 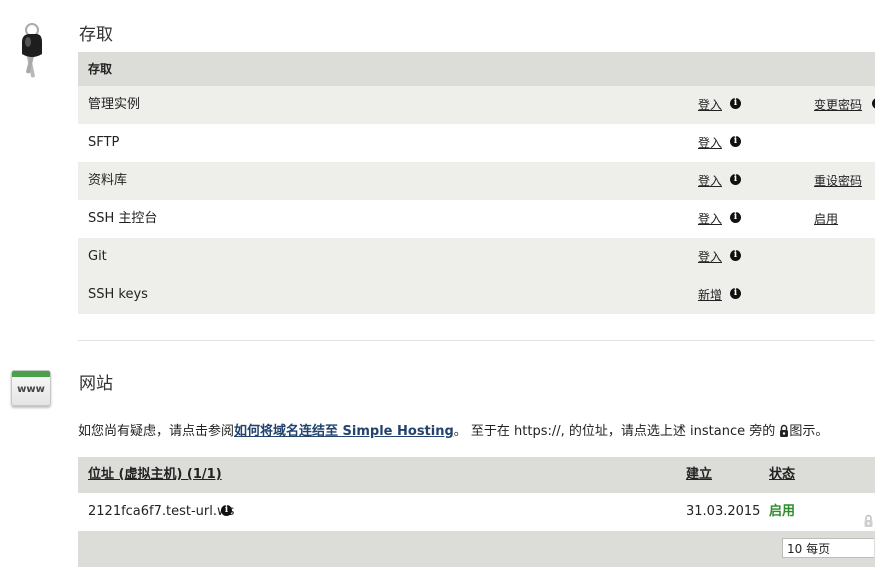 I want to click on website-table-header: 位址 (虚拟主机) (1/1) 建立 状态, so click(x=476, y=475).